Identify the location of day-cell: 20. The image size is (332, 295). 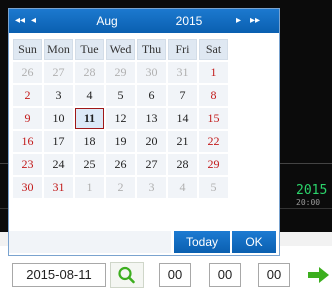
(151, 141).